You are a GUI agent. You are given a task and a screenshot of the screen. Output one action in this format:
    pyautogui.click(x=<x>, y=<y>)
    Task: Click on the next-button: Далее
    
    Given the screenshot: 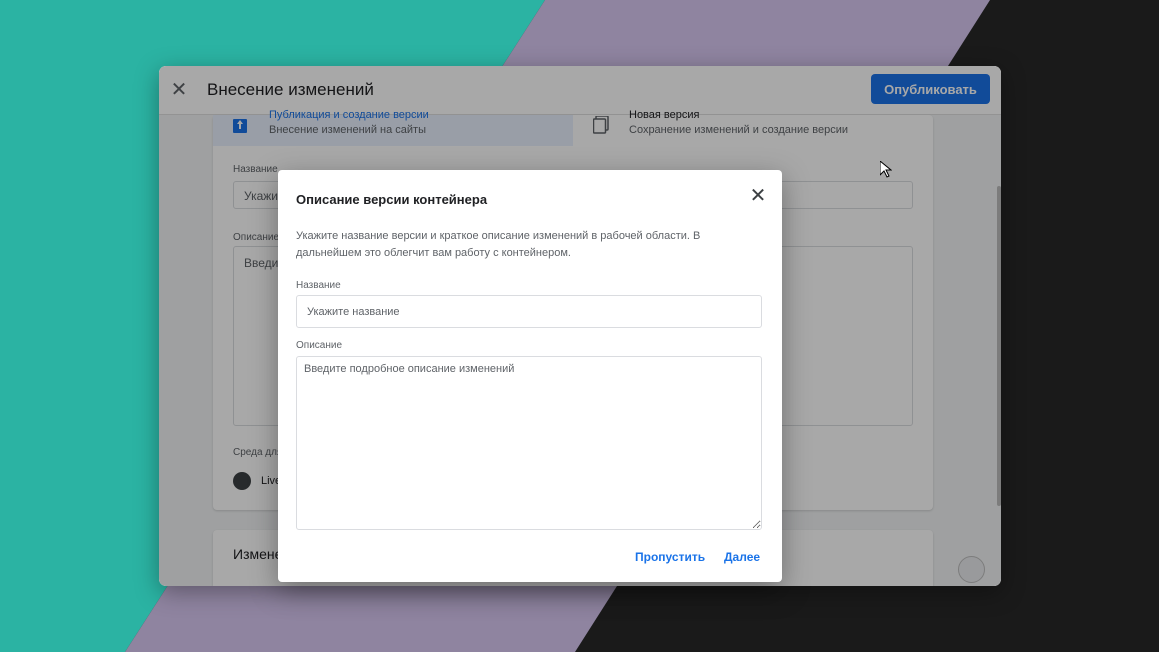 What is the action you would take?
    pyautogui.click(x=742, y=557)
    